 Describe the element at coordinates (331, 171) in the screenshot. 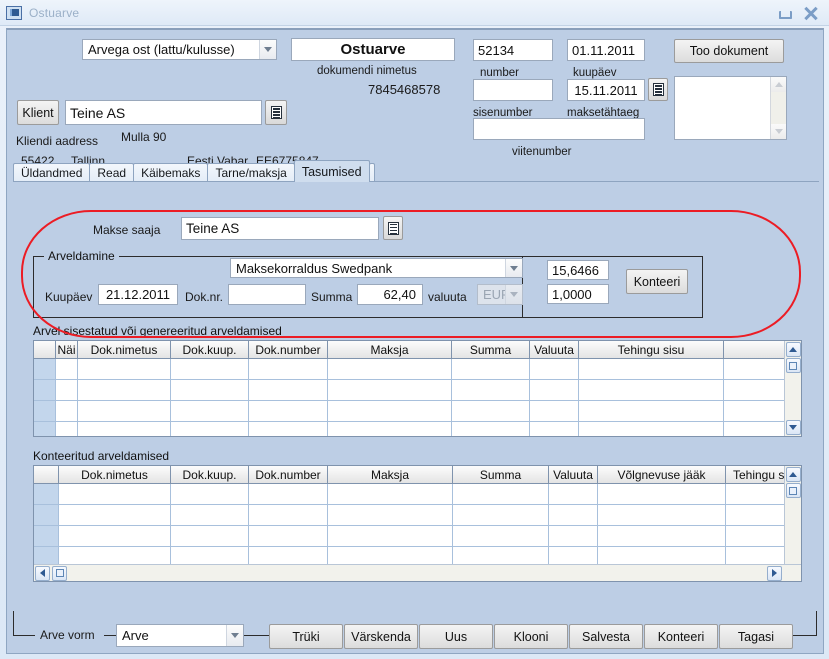

I see `tab-tasumised: Tasumised` at that location.